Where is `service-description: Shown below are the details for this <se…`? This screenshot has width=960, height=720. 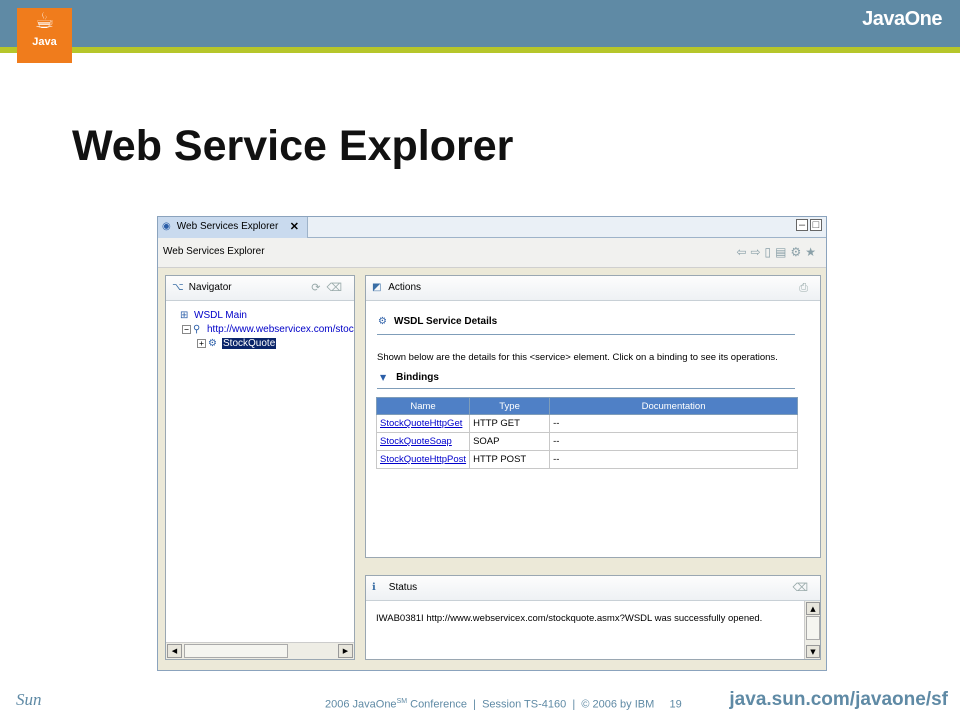 service-description: Shown below are the details for this <se… is located at coordinates (577, 357).